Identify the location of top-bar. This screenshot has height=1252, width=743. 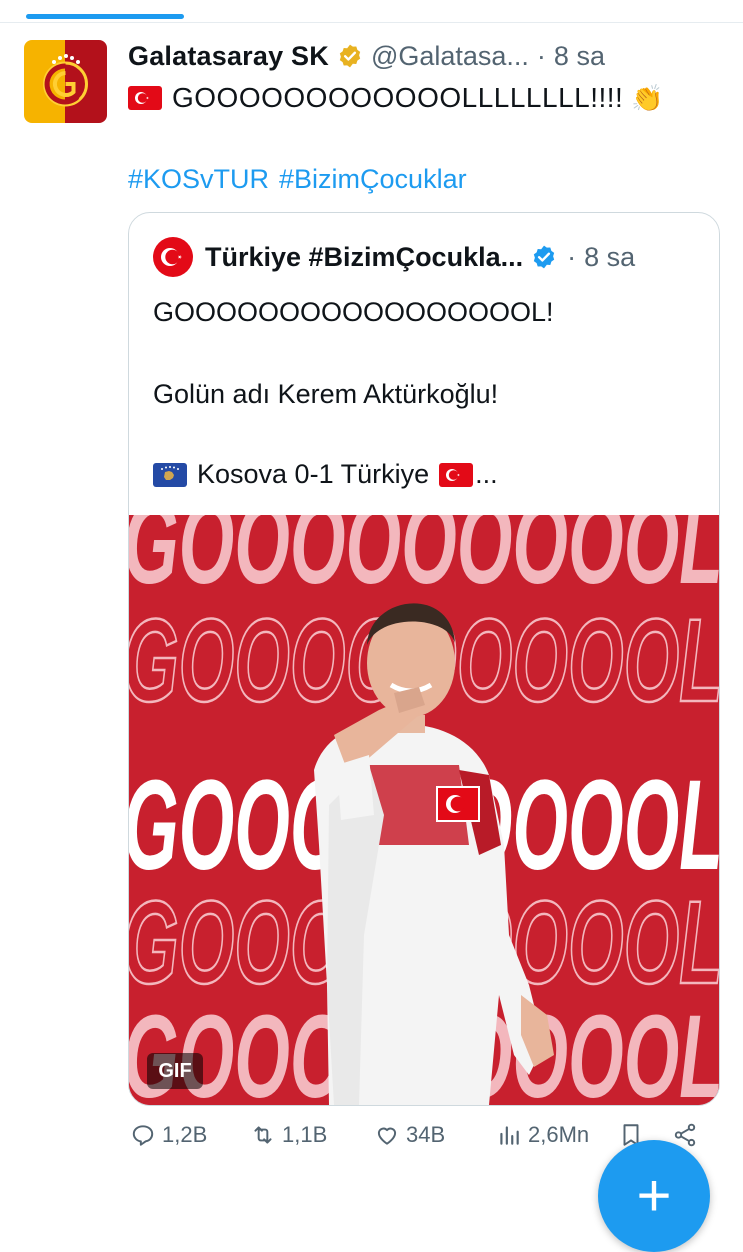
(371, 12).